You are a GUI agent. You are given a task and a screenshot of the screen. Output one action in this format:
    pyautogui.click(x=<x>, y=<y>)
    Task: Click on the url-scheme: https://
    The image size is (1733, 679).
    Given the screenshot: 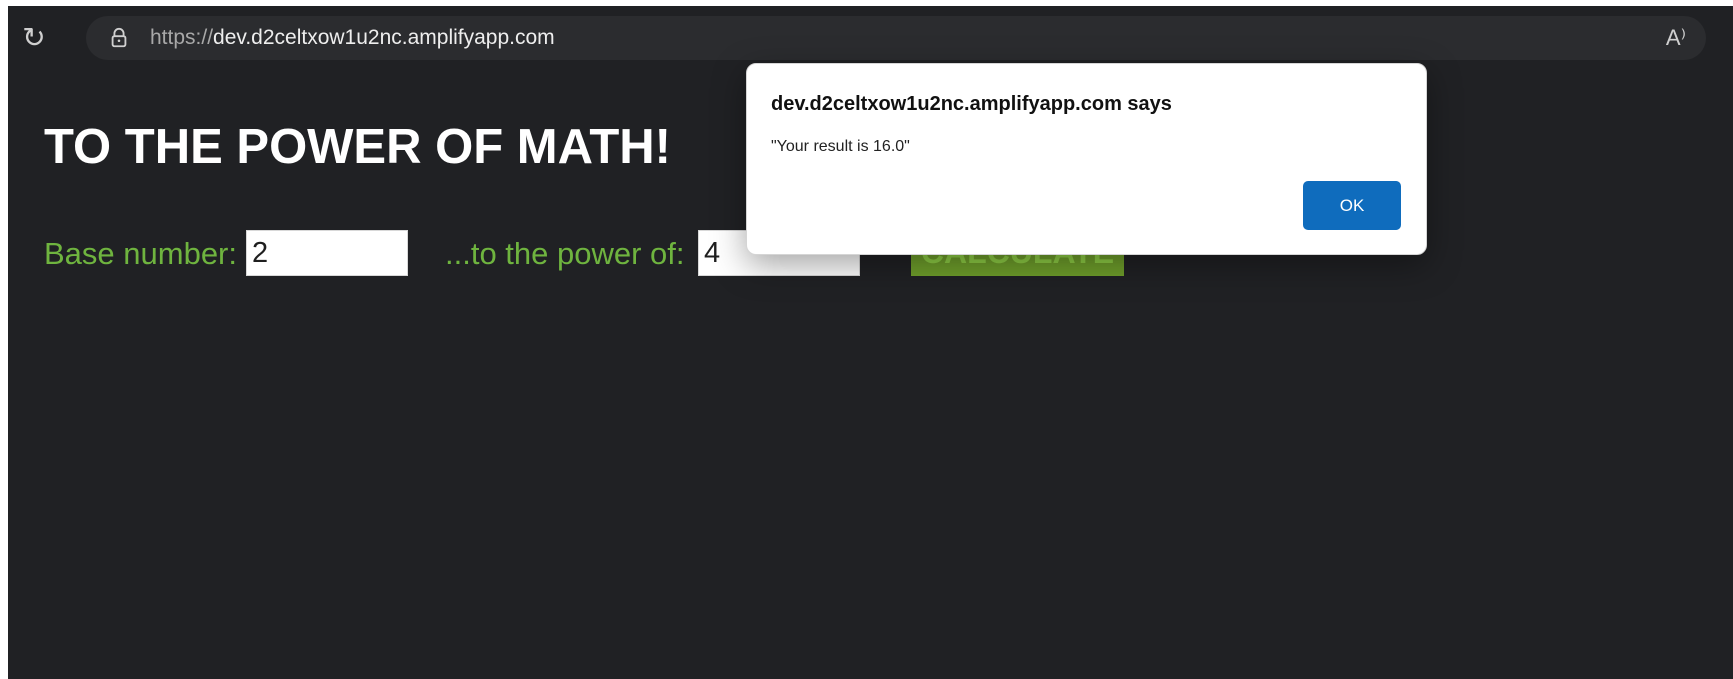 What is the action you would take?
    pyautogui.click(x=182, y=37)
    